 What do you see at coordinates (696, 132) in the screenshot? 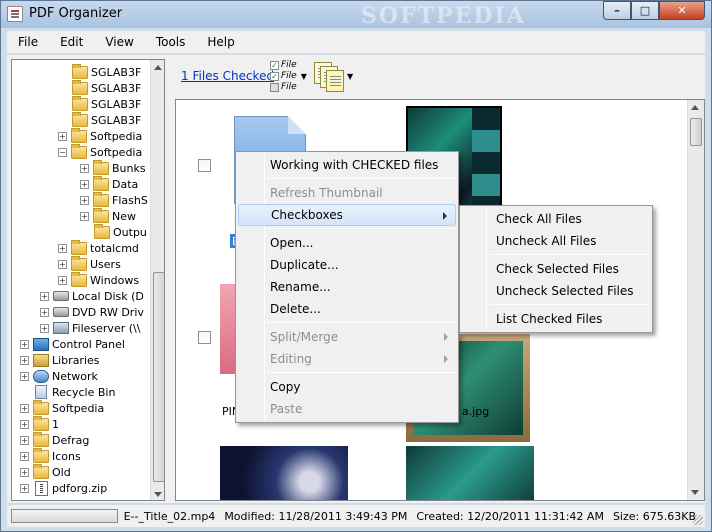
I see `thumbnail-scroll-thumb` at bounding box center [696, 132].